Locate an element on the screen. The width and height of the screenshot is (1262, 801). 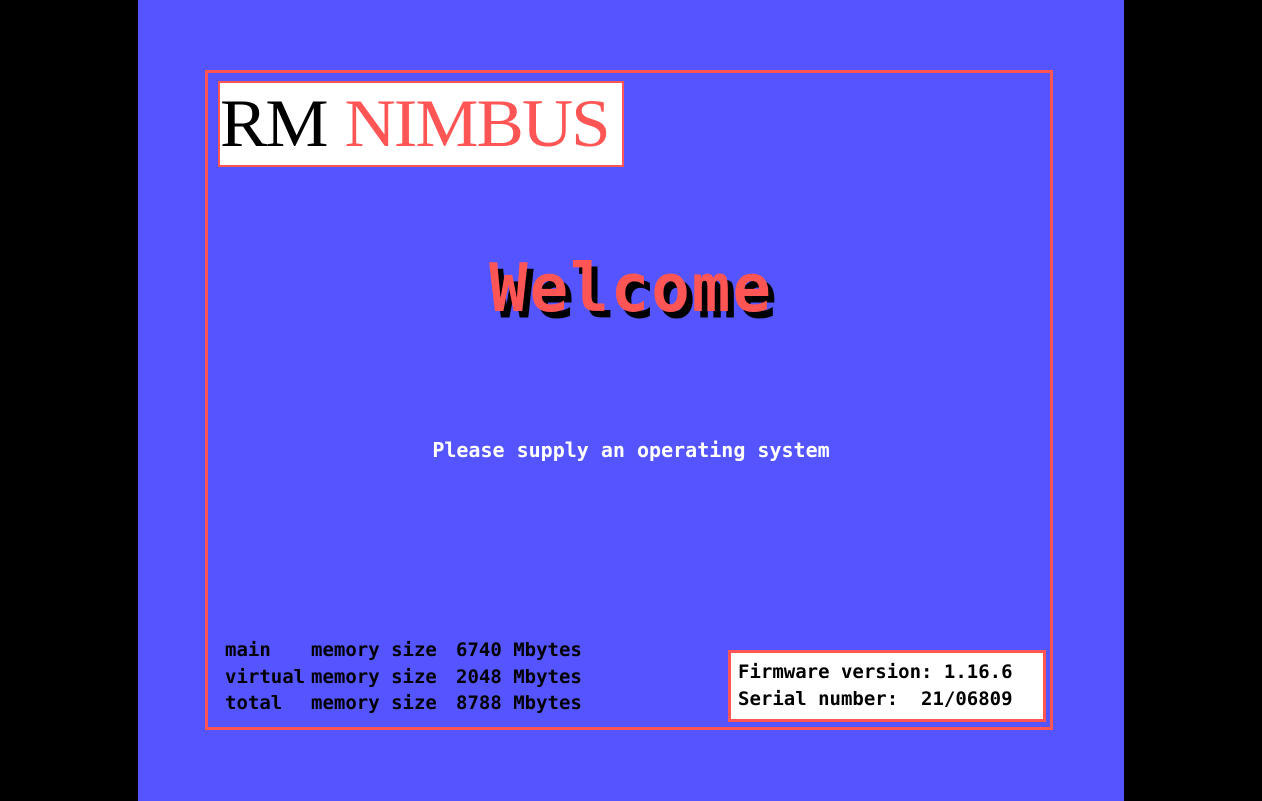
serial-number: Serial number: 21/06809 is located at coordinates (875, 699).